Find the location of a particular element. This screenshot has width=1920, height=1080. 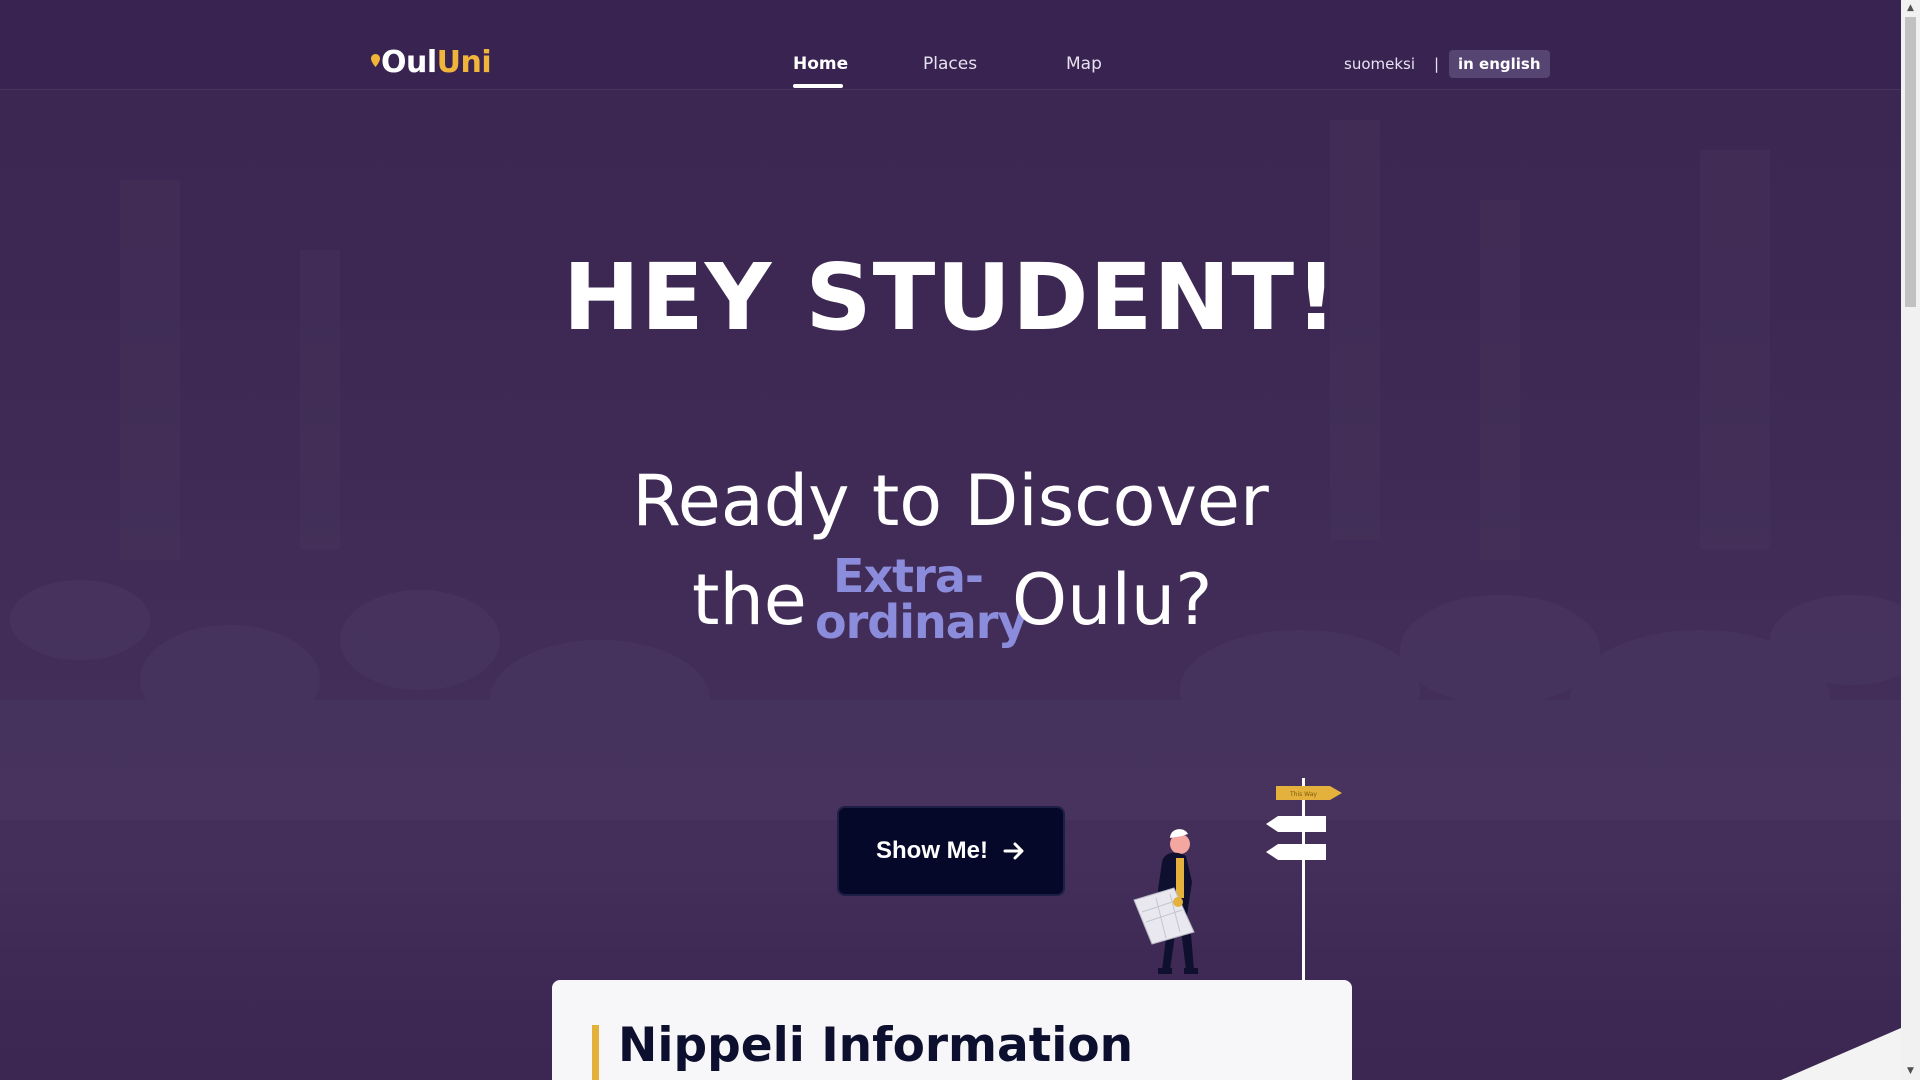

hero-word-oulu: Oulu? is located at coordinates (1112, 600).